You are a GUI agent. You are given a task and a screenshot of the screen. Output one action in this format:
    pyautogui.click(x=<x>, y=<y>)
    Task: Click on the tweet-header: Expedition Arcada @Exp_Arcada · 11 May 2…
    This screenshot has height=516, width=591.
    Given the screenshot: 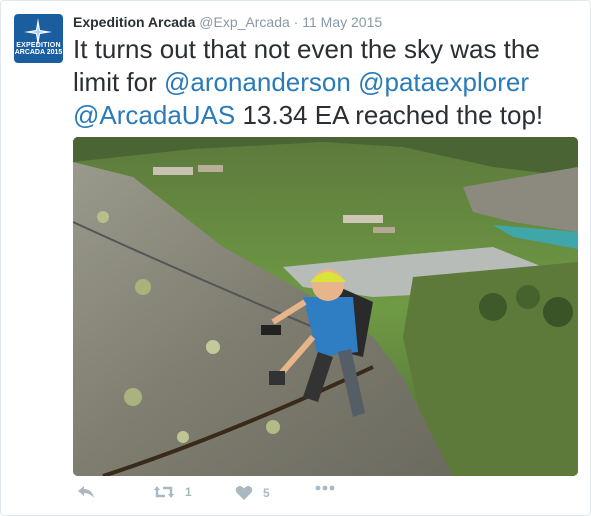 What is the action you would take?
    pyautogui.click(x=227, y=22)
    